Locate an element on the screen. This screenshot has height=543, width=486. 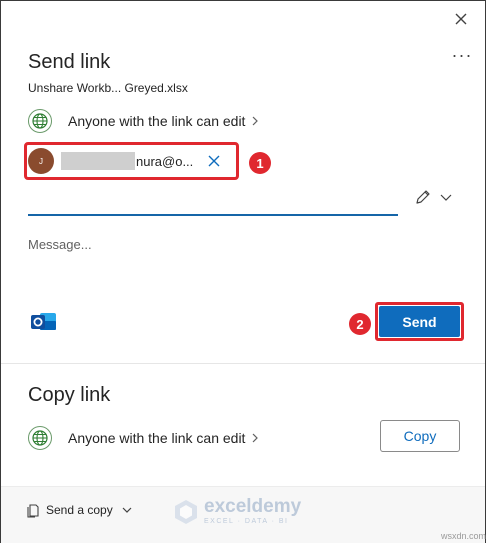
copy-button: Copy is located at coordinates (420, 436).